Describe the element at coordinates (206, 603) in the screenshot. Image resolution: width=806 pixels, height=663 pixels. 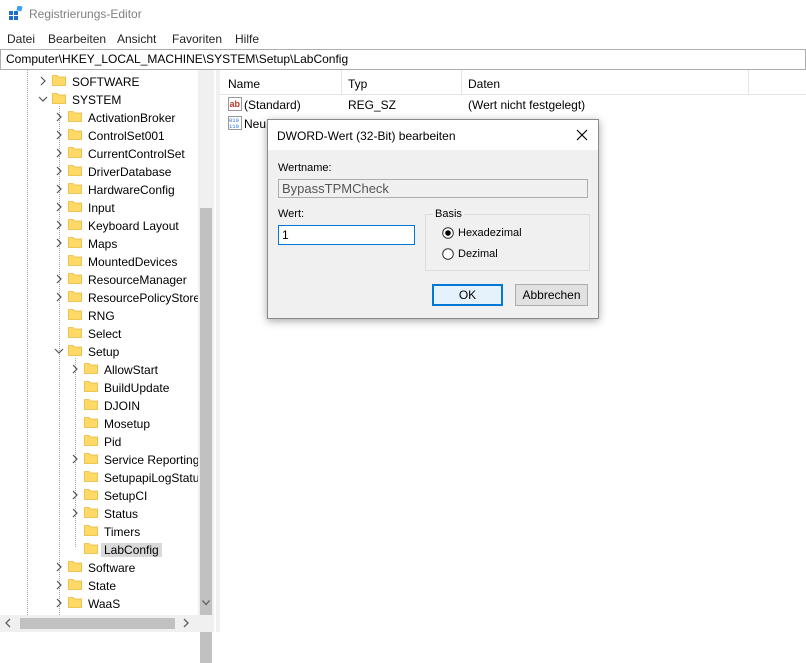
I see `scroll-down-arrow-icon` at that location.